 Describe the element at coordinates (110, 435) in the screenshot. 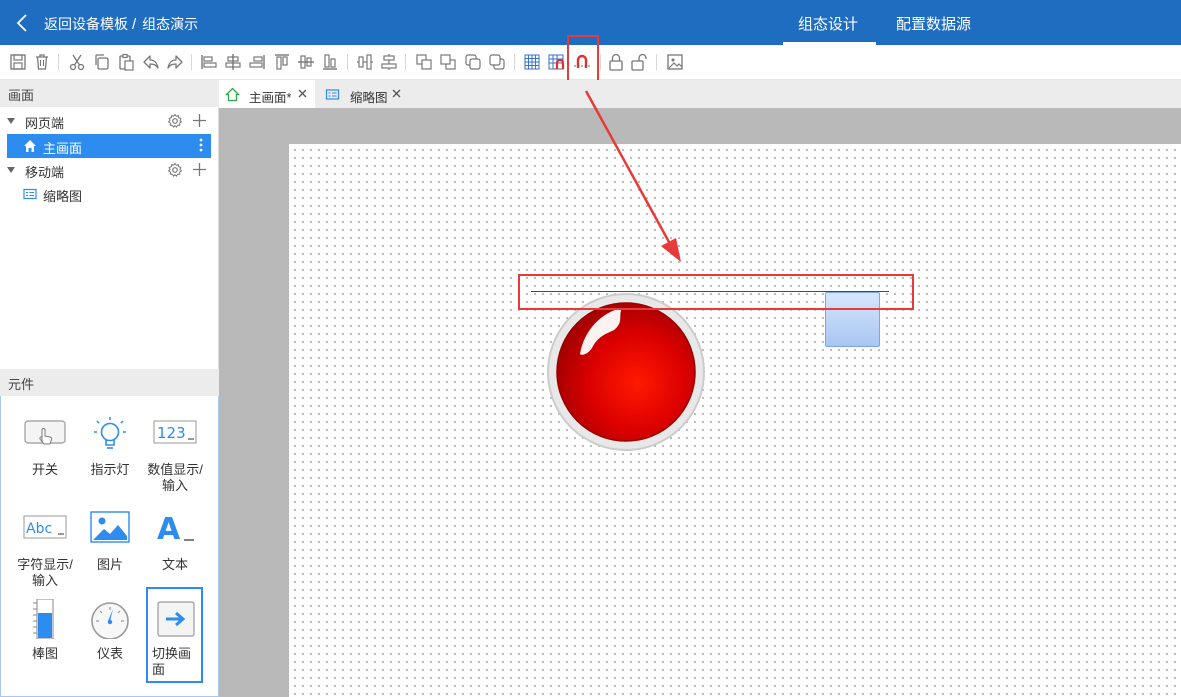

I see `bulb-icon` at that location.